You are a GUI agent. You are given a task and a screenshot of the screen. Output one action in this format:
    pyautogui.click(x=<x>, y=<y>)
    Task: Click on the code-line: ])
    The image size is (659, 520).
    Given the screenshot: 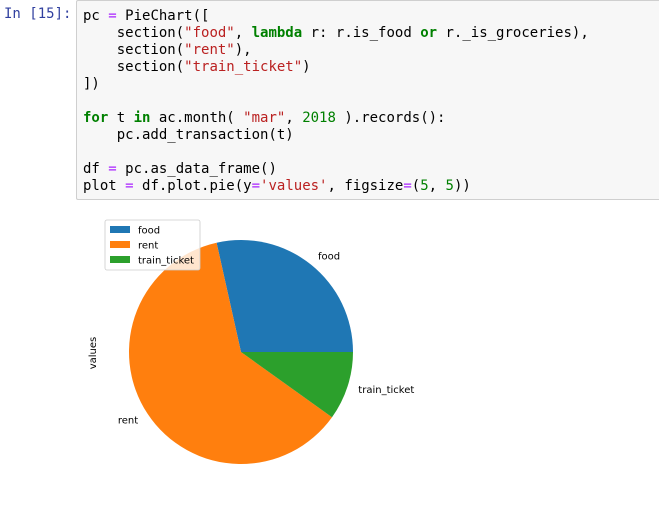 What is the action you would take?
    pyautogui.click(x=371, y=84)
    